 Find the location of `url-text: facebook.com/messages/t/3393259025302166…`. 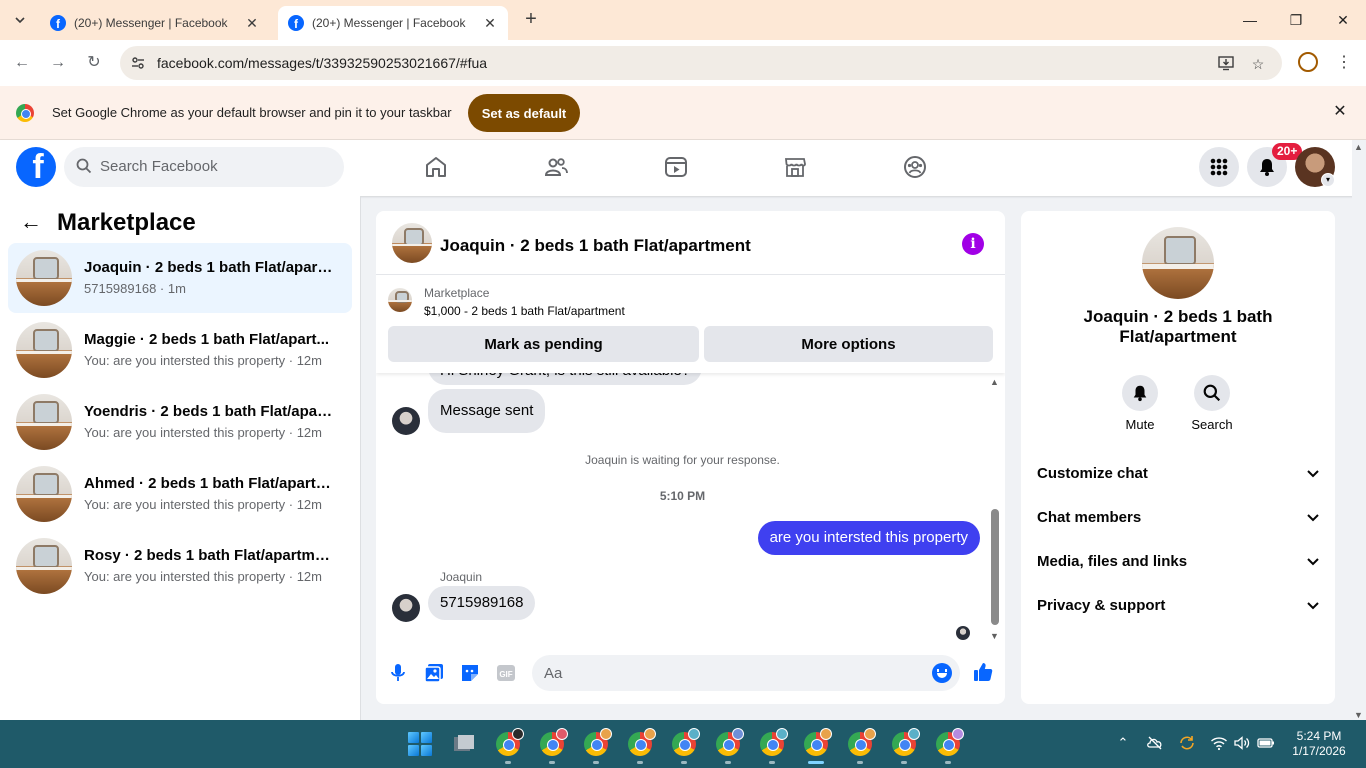

url-text: facebook.com/messages/t/3393259025302166… is located at coordinates (322, 63).